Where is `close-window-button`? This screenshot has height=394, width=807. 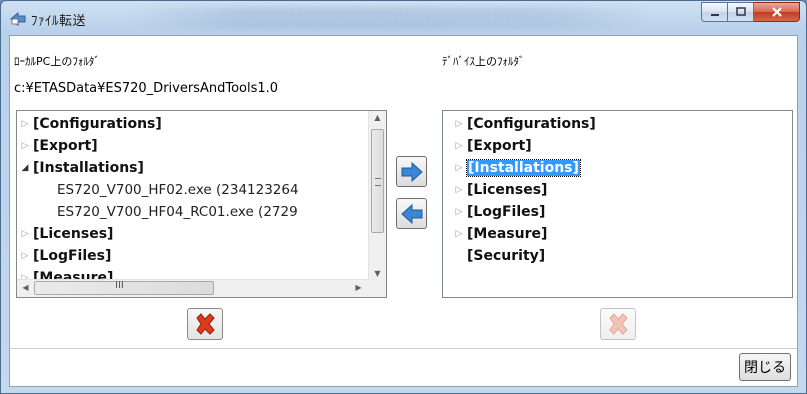
close-window-button is located at coordinates (777, 12).